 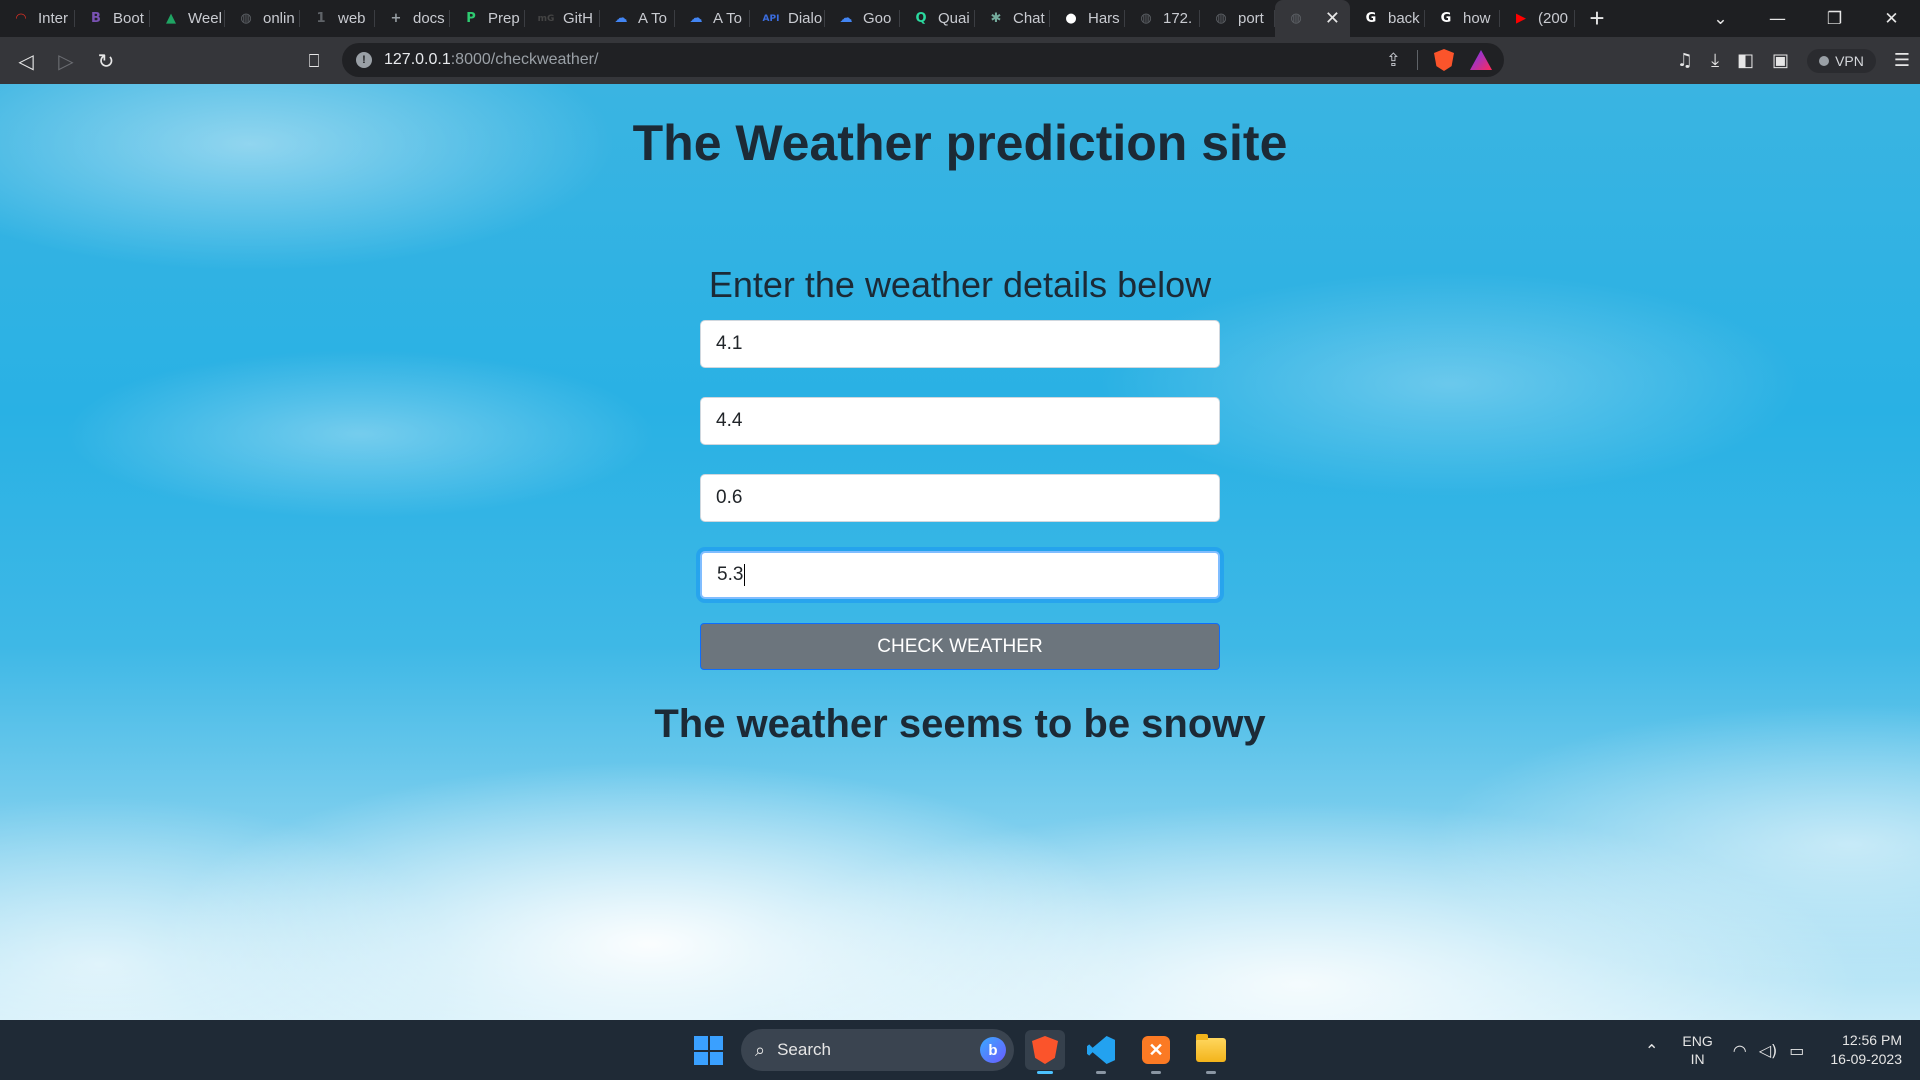 What do you see at coordinates (1597, 18) in the screenshot?
I see `new-tab-button: +` at bounding box center [1597, 18].